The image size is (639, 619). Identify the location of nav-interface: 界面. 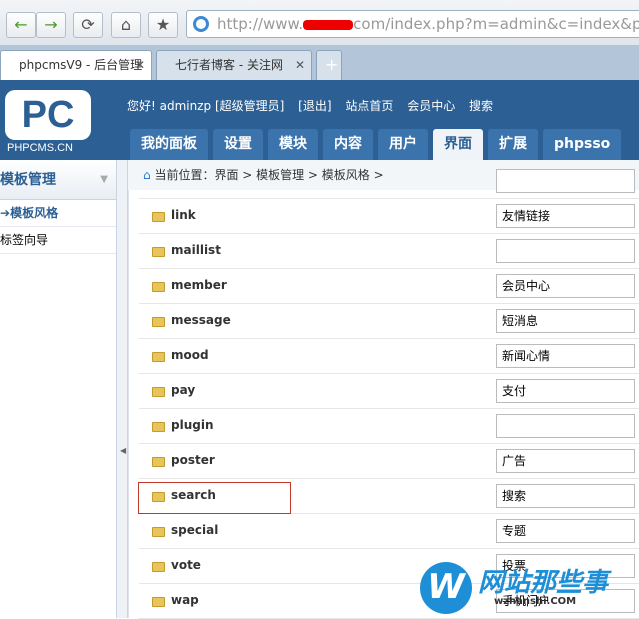
(458, 144).